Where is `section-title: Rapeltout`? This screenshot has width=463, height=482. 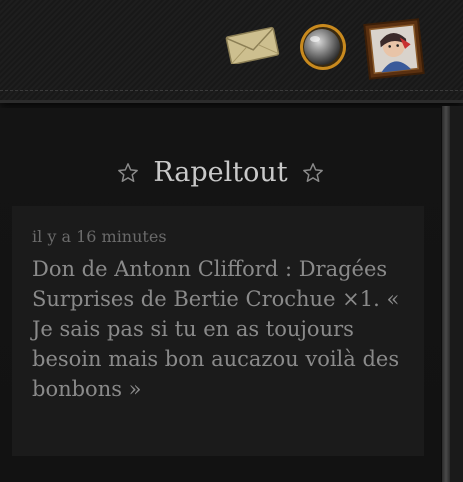
section-title: Rapeltout is located at coordinates (220, 172).